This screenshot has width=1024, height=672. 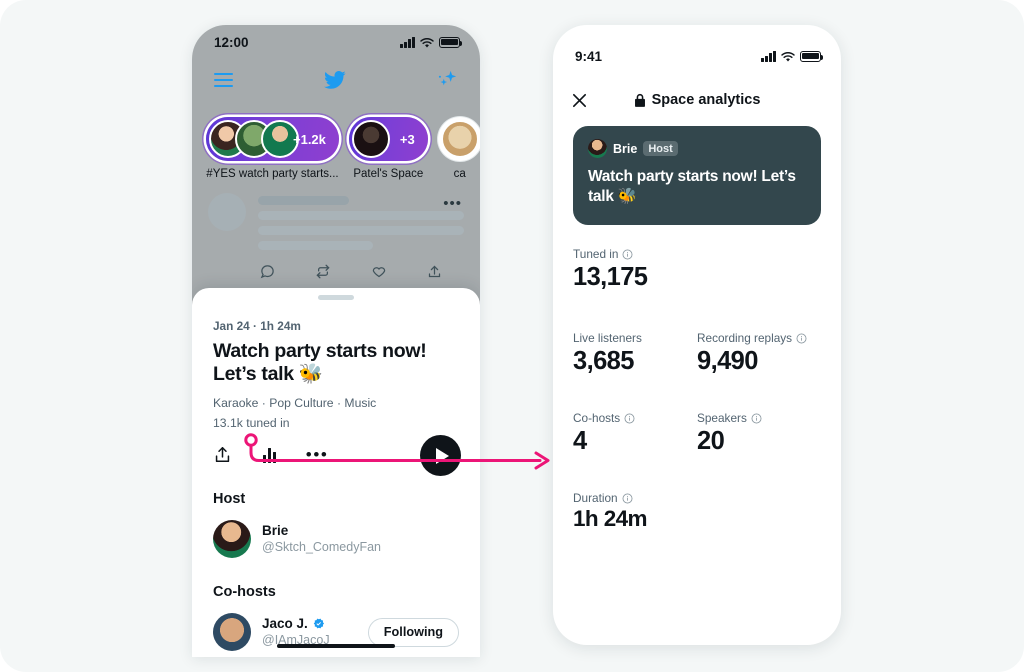 What do you see at coordinates (251, 423) in the screenshot?
I see `space-tuned-in: 13.1k tuned in` at bounding box center [251, 423].